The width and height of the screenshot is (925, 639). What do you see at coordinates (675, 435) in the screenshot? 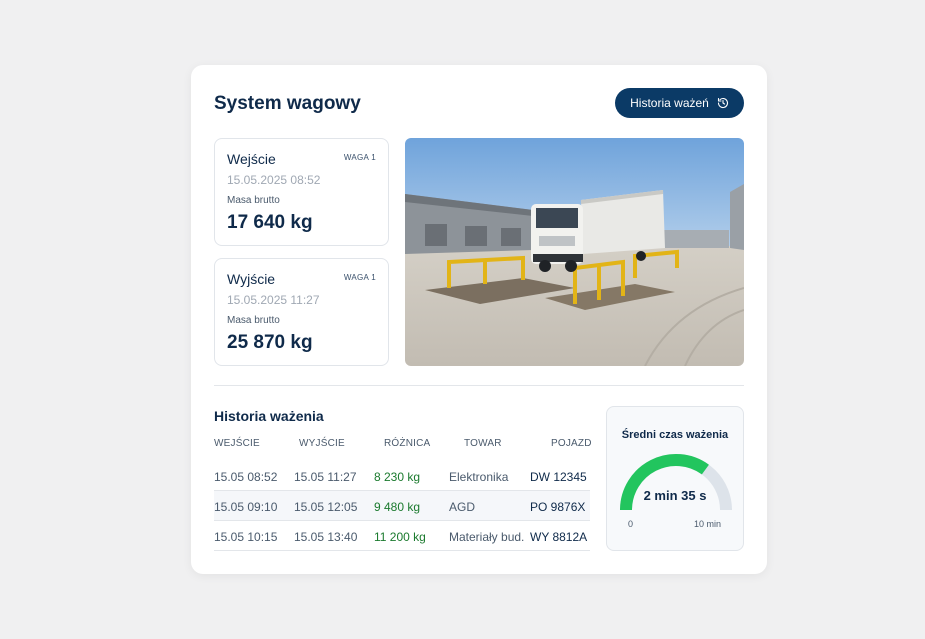
I see `average-time-title: Średni czas ważenia` at bounding box center [675, 435].